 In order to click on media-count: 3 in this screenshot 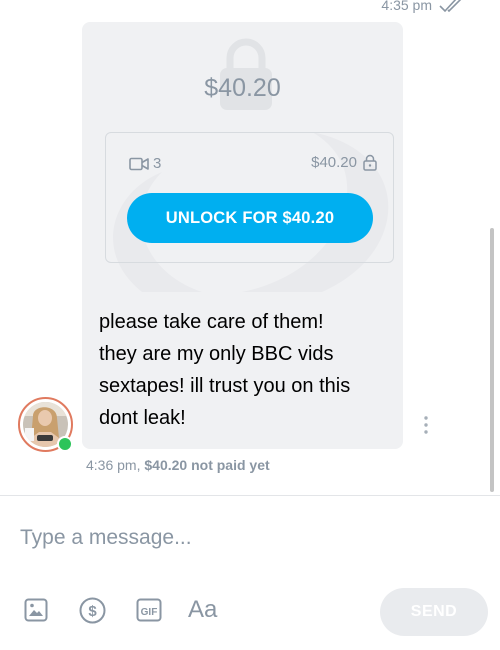, I will do `click(145, 163)`.